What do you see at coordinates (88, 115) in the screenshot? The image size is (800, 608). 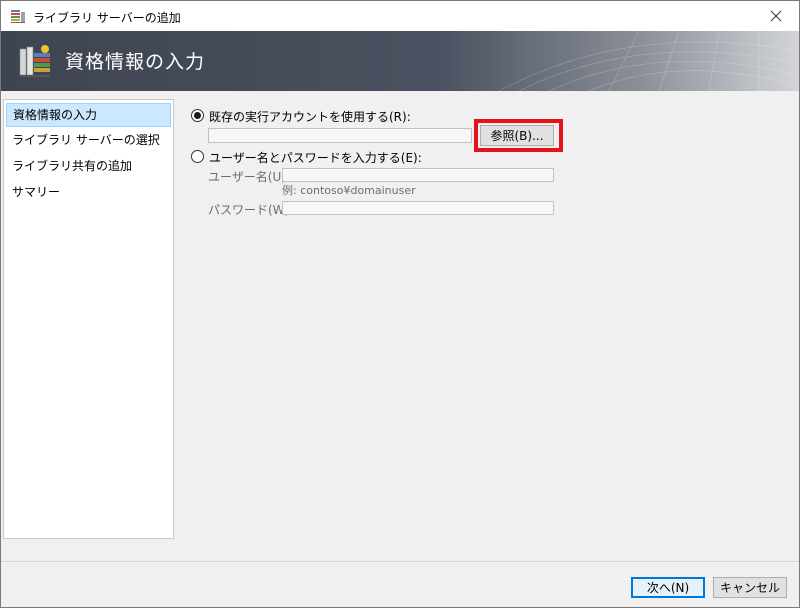 I see `nav-item-credentials: 資格情報の入力` at bounding box center [88, 115].